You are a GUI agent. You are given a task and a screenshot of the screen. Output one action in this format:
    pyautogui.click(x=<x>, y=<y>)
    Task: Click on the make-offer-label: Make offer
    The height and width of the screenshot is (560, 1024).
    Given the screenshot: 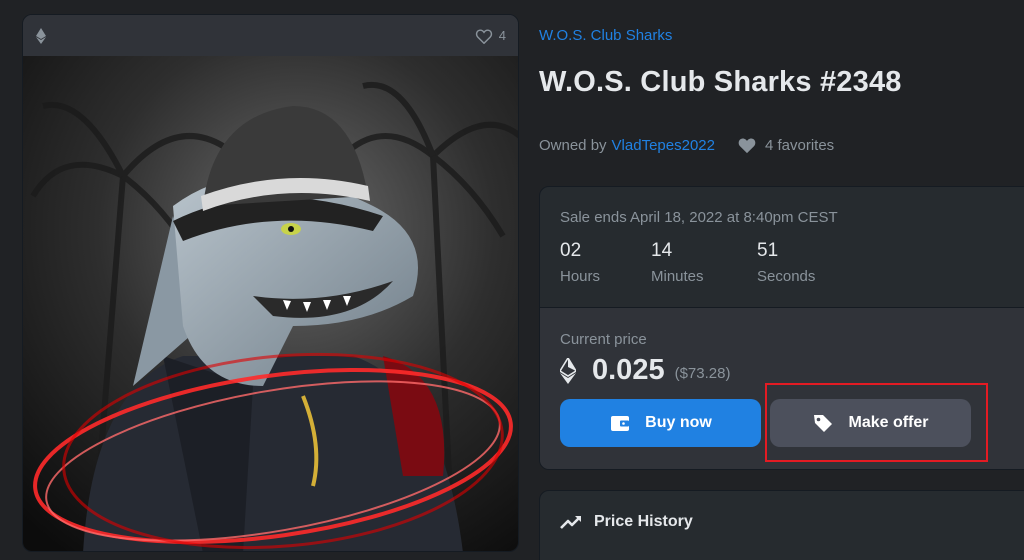 What is the action you would take?
    pyautogui.click(x=888, y=422)
    